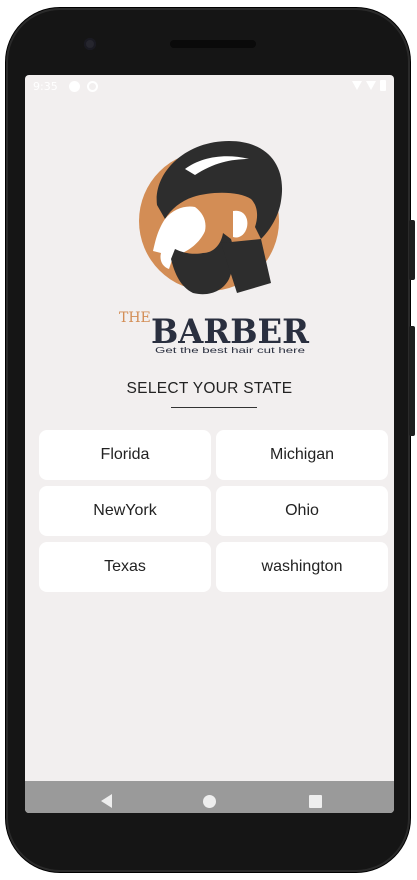 Image resolution: width=417 pixels, height=880 pixels. Describe the element at coordinates (213, 44) in the screenshot. I see `earpiece-speaker` at that location.